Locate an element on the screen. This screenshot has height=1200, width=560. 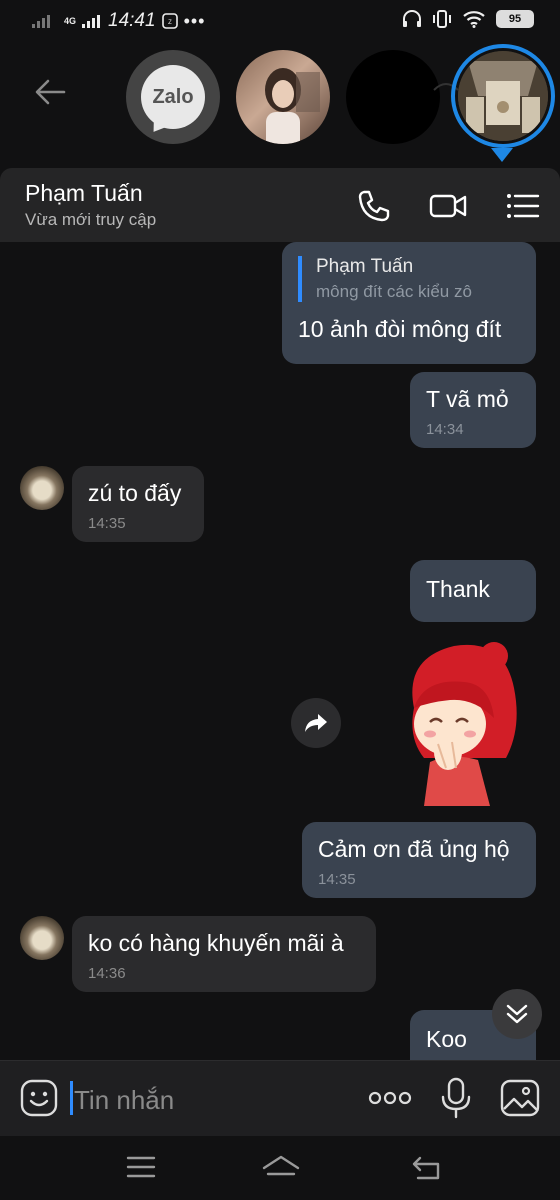
message-text: Cảm ơn đã ủng hộ is located at coordinates (414, 849).